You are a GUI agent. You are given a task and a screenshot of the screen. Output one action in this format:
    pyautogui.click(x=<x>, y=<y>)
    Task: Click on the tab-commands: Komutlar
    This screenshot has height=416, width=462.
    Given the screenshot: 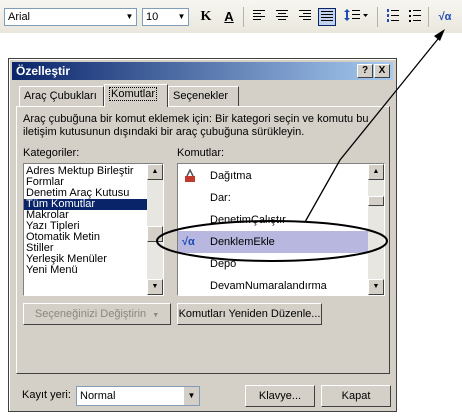 What is the action you would take?
    pyautogui.click(x=136, y=95)
    